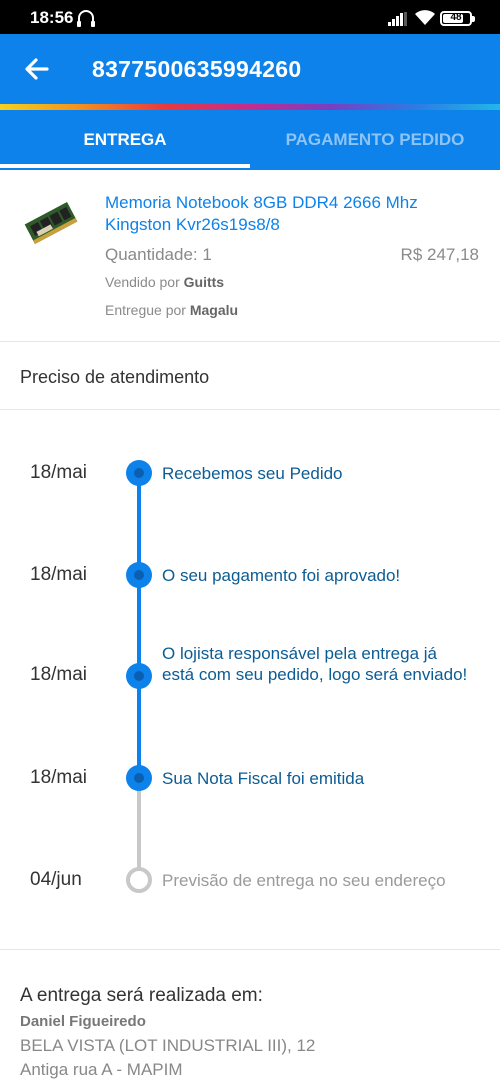 Image resolution: width=500 pixels, height=1082 pixels. I want to click on tab-pagamento-pedido: PAGAMENTO PEDIDO, so click(375, 140).